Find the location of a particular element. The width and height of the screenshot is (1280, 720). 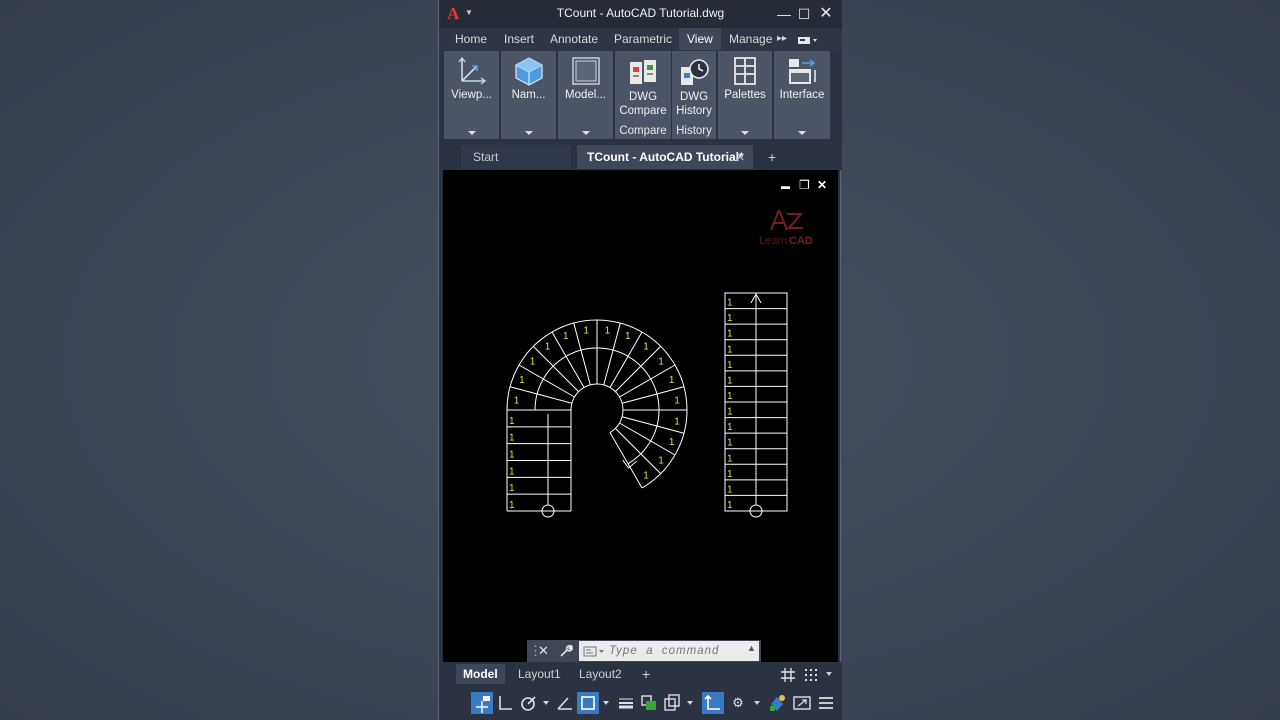

model-viewports-caret-icon is located at coordinates (585, 133).